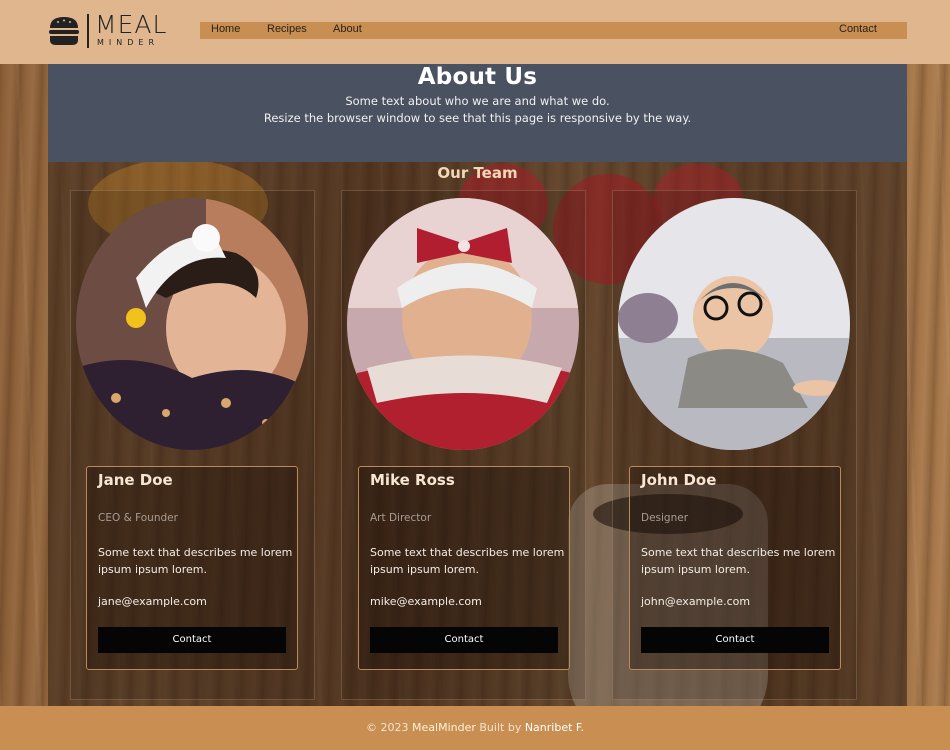  Describe the element at coordinates (553, 30) in the screenshot. I see `nav-bar: Home Recipes About Contact` at that location.